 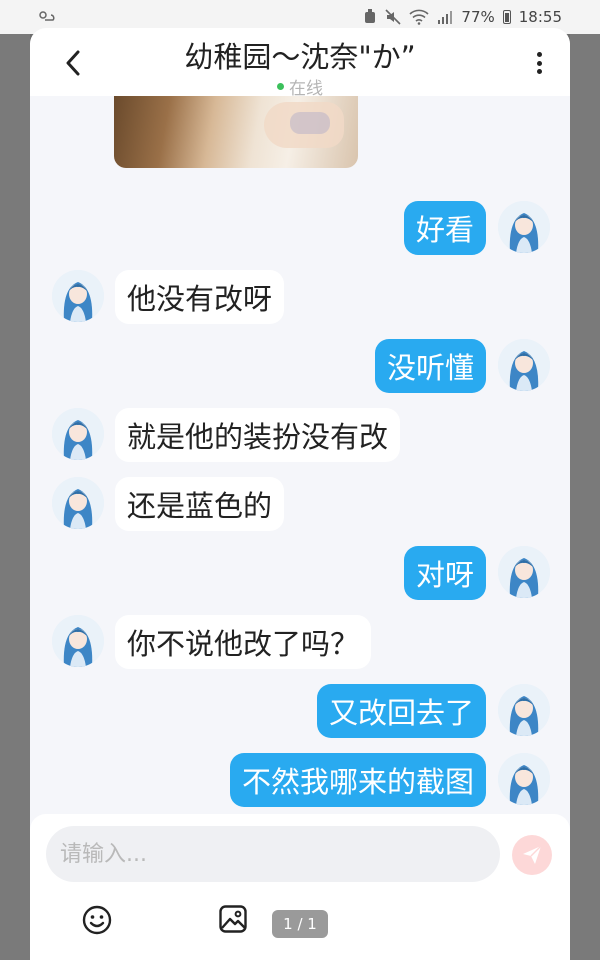 I want to click on more-button, so click(x=539, y=63).